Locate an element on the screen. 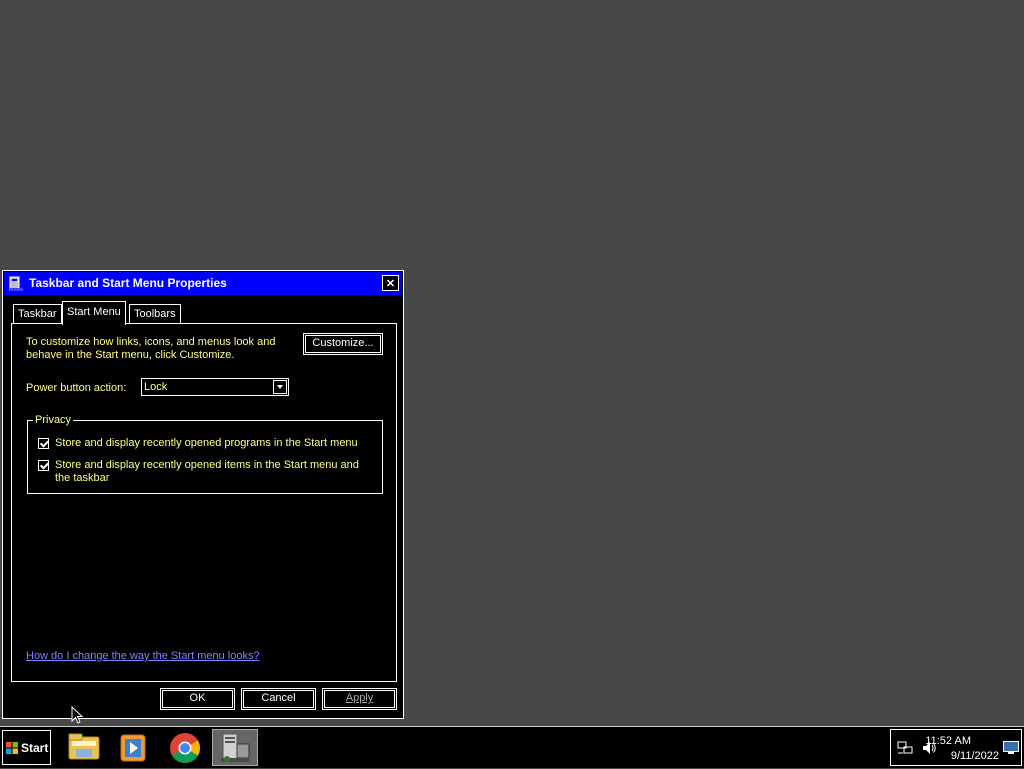 The height and width of the screenshot is (769, 1024). ok-button: OK is located at coordinates (197, 699).